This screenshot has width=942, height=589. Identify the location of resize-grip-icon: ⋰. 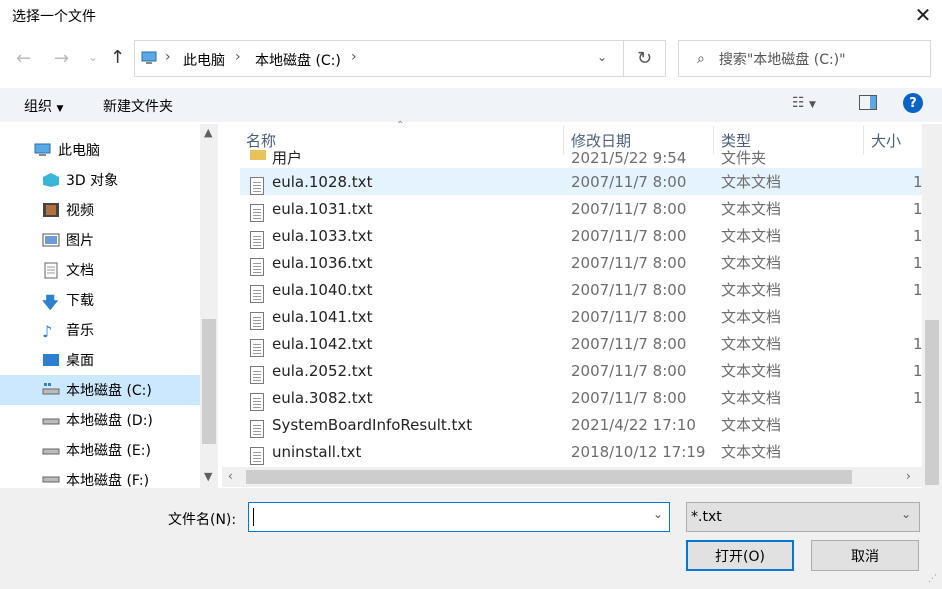
(932, 579).